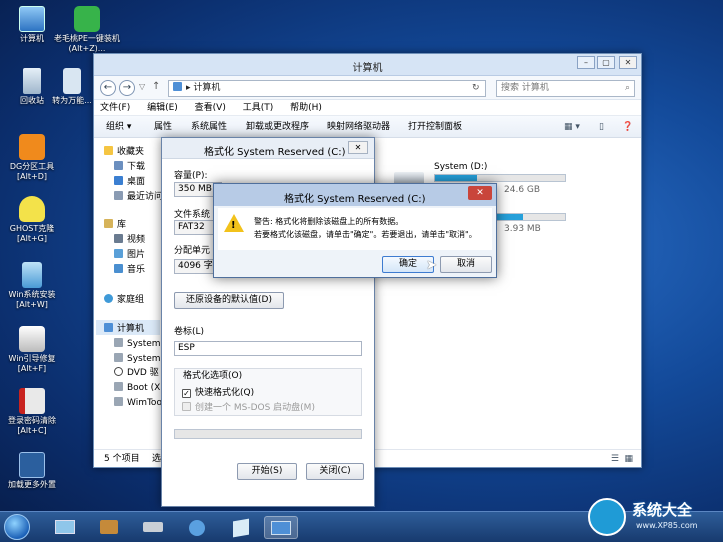 This screenshot has height=542, width=723. I want to click on menu-view: 查看(V), so click(210, 108).